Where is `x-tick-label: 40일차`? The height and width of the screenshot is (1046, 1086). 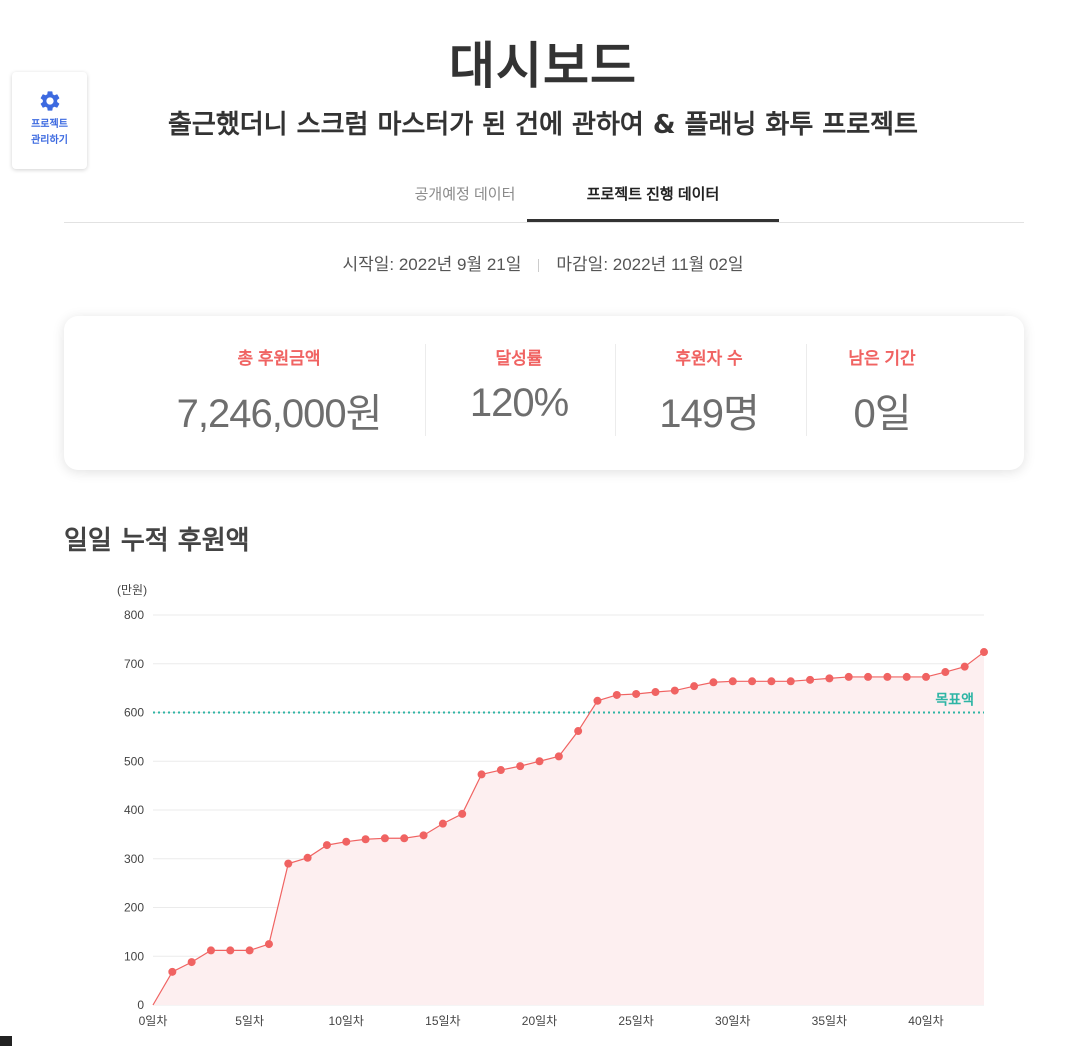
x-tick-label: 40일차 is located at coordinates (925, 1021).